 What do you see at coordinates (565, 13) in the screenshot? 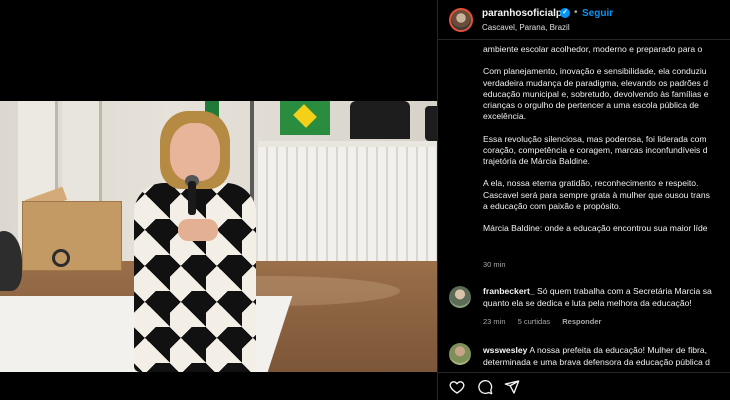
I see `verified-badge-icon: ✓` at bounding box center [565, 13].